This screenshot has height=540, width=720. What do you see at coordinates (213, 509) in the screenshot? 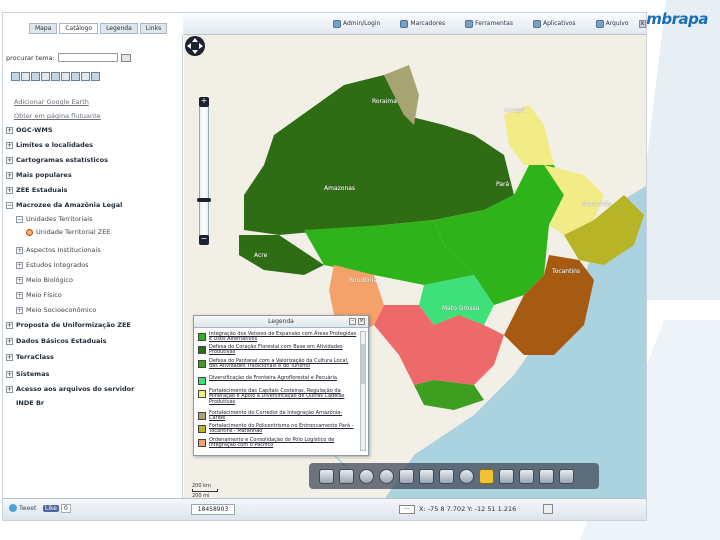
I see `map-scale-field: 18458903` at bounding box center [213, 509].